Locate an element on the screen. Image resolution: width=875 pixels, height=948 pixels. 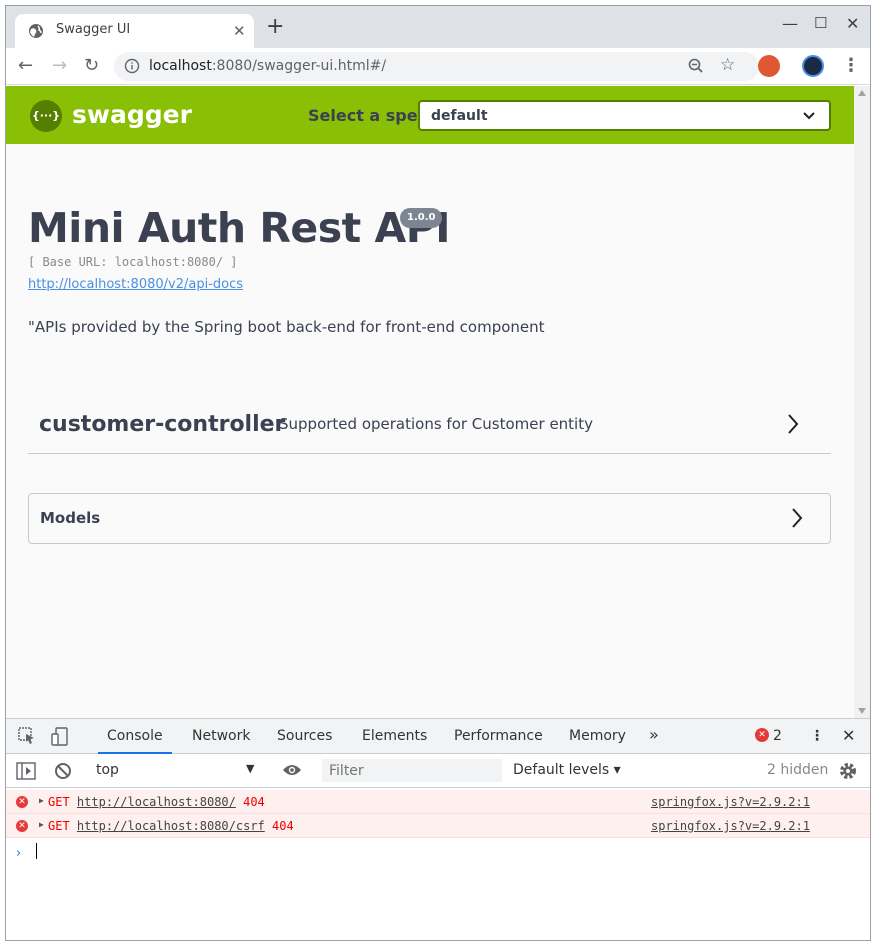
base-url: [ Base URL: localhost:8080/ ] is located at coordinates (133, 262).